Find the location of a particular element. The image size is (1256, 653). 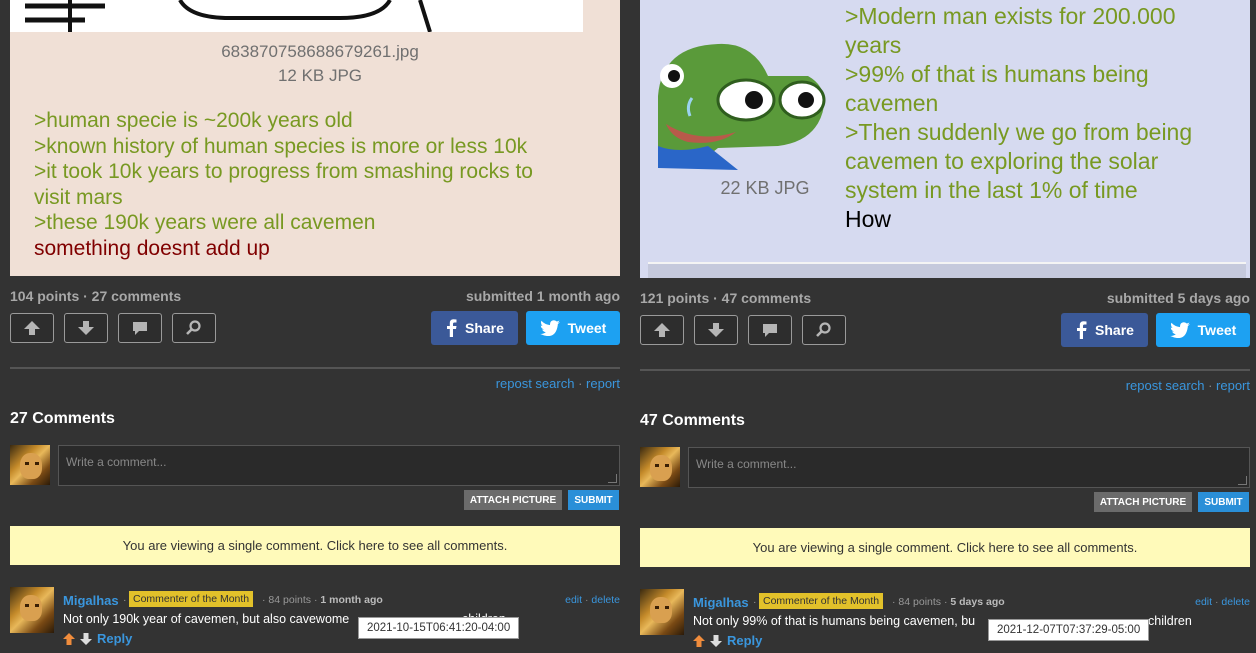

divider is located at coordinates (945, 370).